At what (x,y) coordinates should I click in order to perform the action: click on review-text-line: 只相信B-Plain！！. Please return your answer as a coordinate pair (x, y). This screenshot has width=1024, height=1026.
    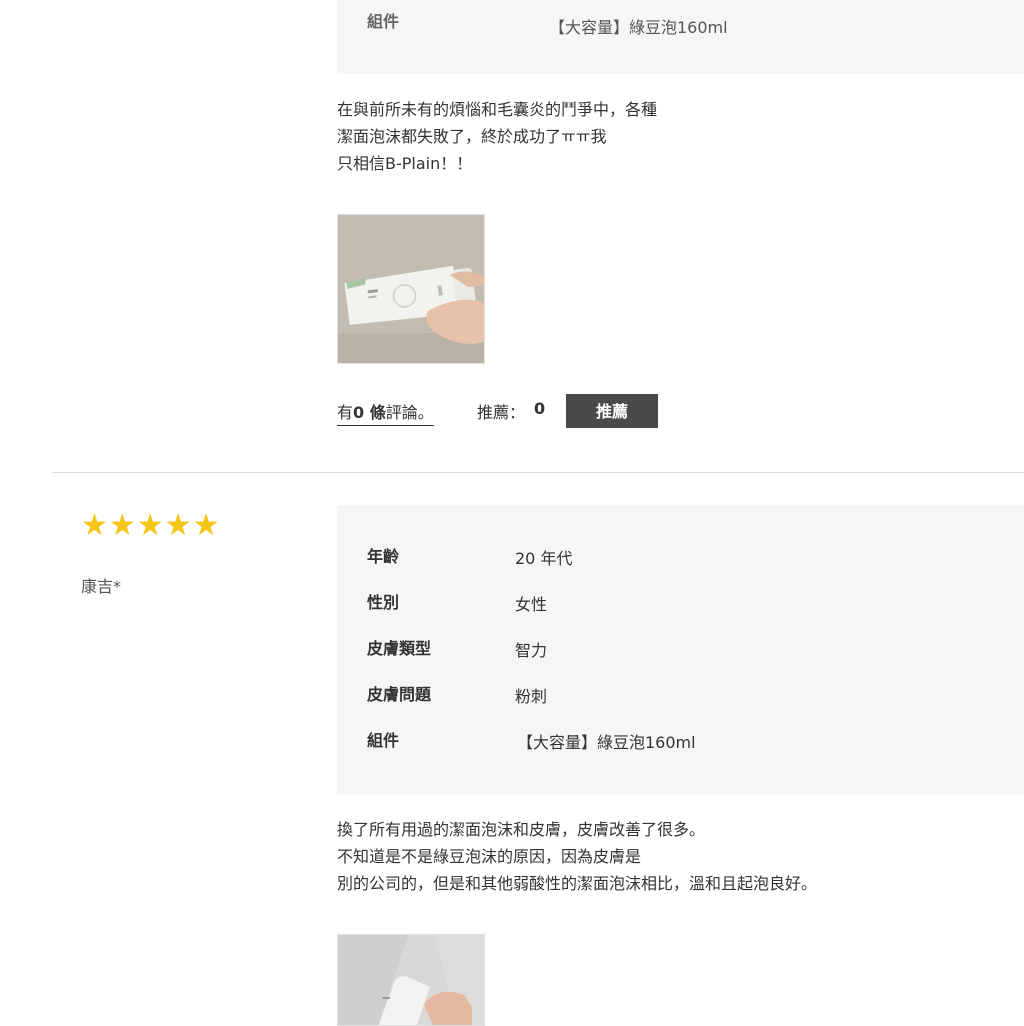
    Looking at the image, I should click on (405, 163).